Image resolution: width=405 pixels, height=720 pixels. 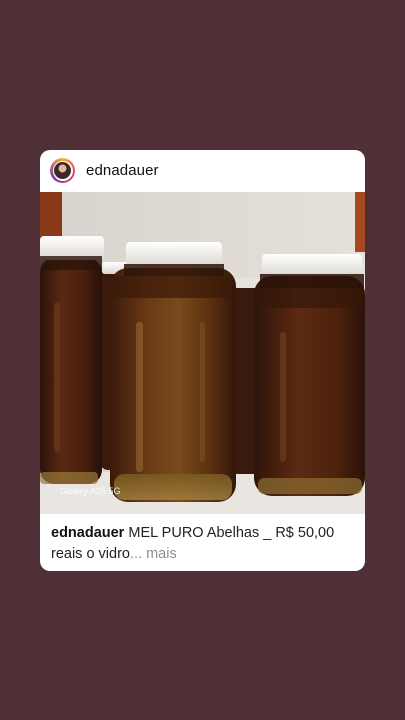 I want to click on photo-watermark: Galaxy A25 5G, so click(x=90, y=491).